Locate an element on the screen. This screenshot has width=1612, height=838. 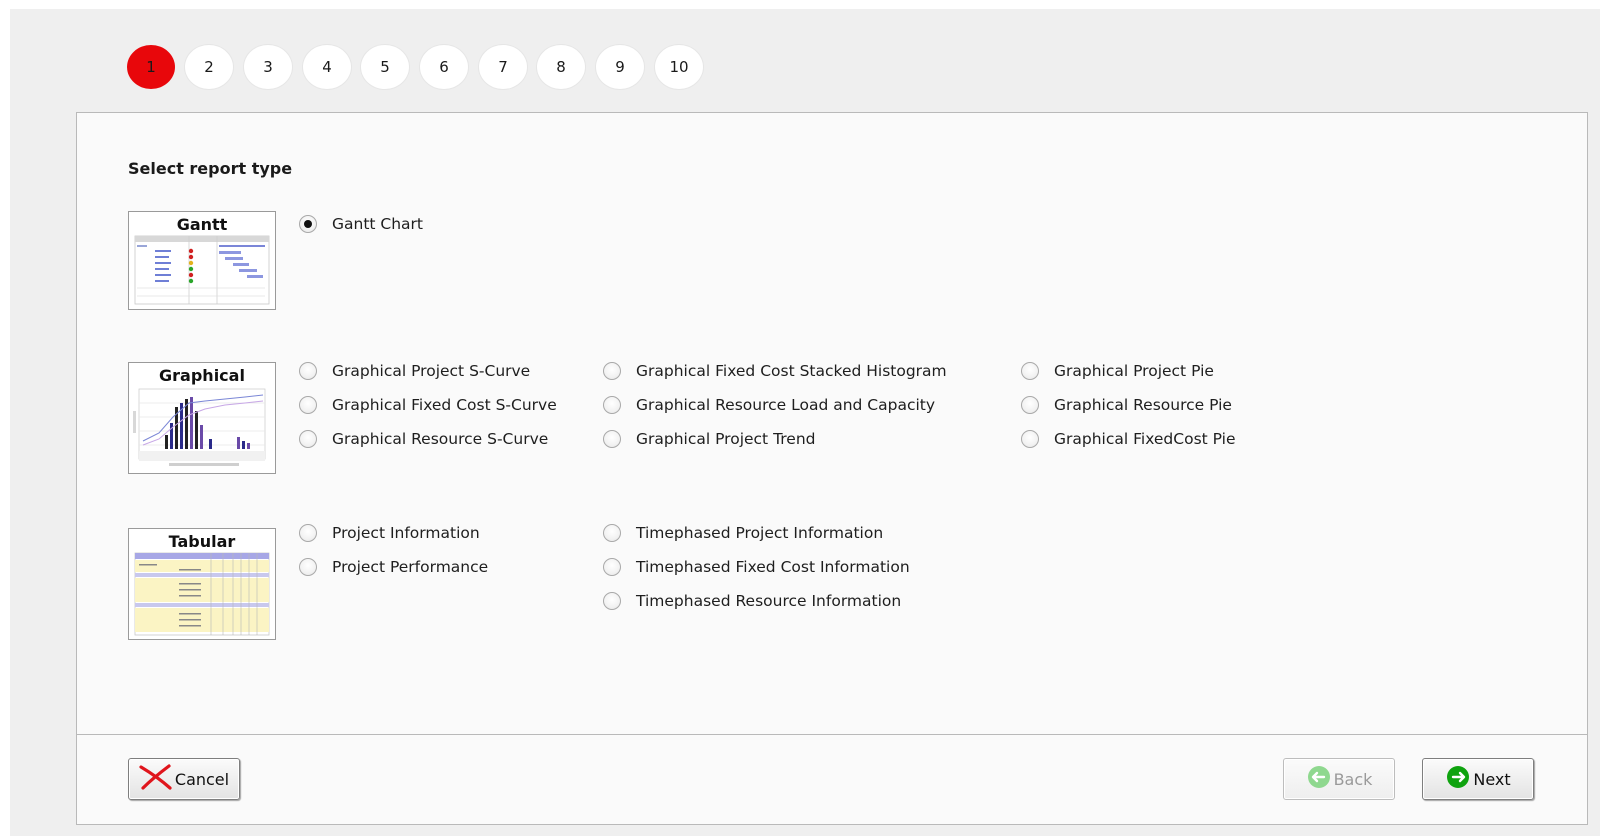
radio-label: Graphical Resource Pie is located at coordinates (1143, 405).